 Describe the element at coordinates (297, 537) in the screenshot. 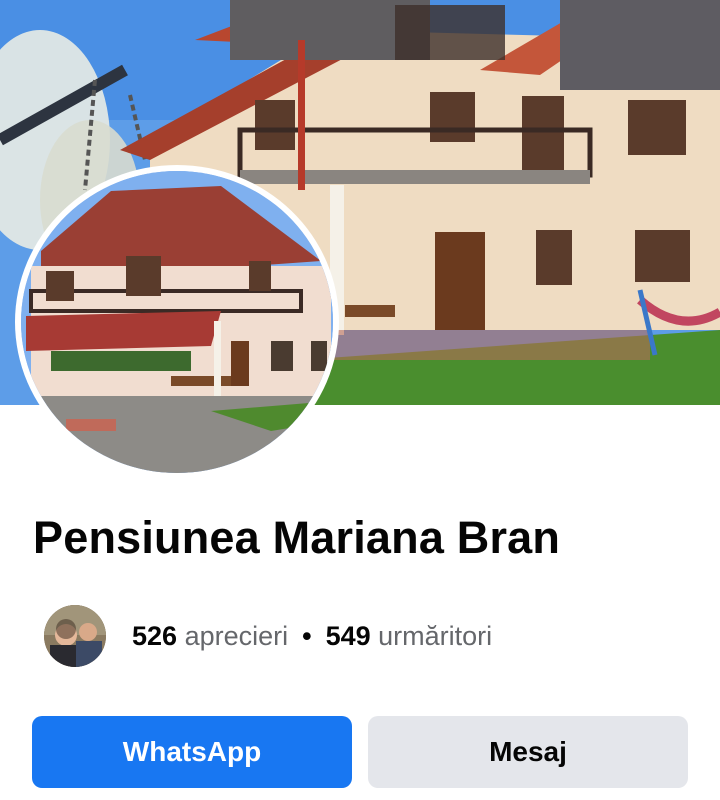

I see `page-title: Pensiunea Mariana Bran` at that location.